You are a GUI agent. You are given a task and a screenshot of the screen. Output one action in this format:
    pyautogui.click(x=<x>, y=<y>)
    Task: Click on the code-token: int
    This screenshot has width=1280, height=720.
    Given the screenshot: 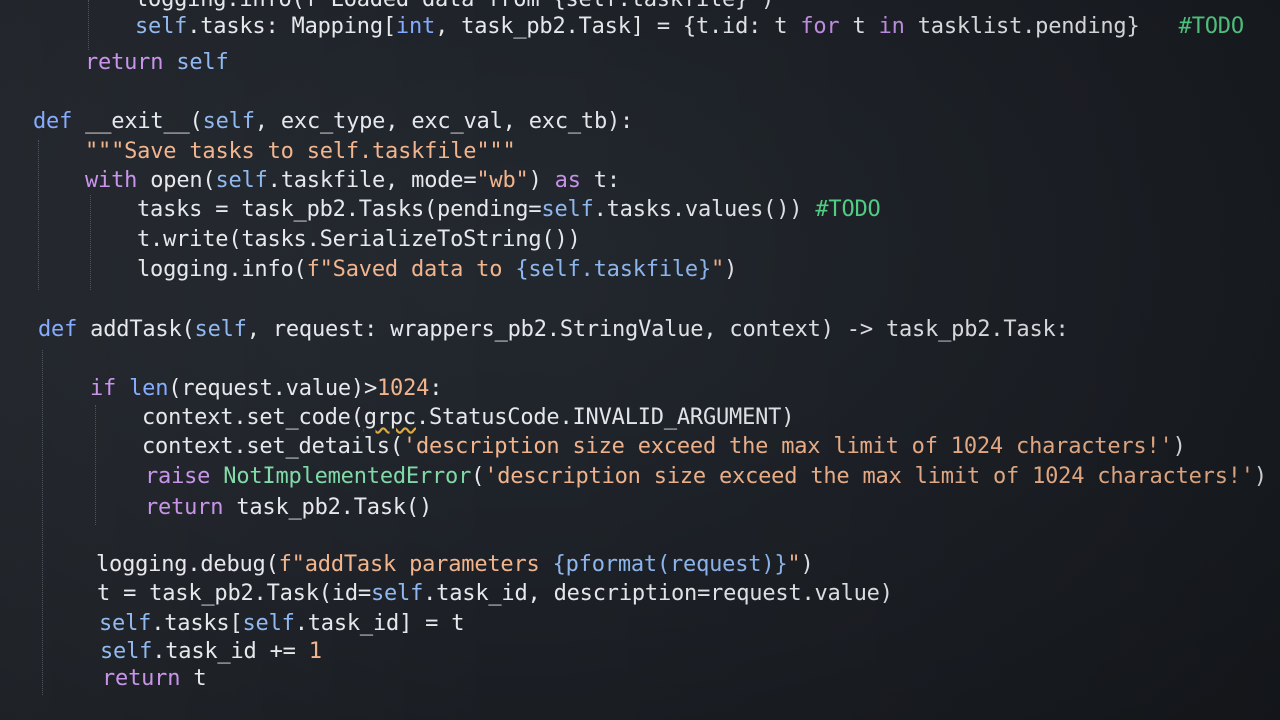 What is the action you would take?
    pyautogui.click(x=415, y=26)
    